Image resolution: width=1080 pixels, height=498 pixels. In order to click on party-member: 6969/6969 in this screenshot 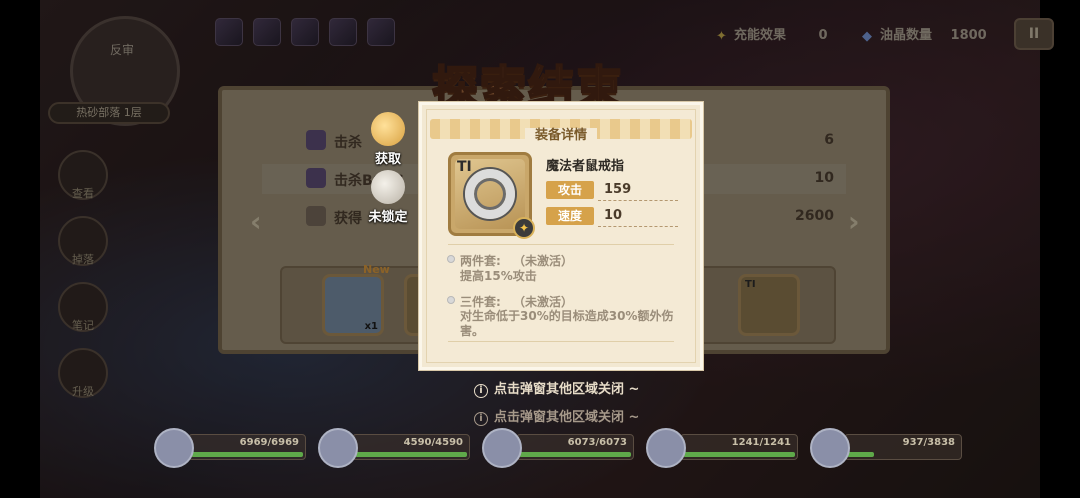, I will do `click(230, 448)`.